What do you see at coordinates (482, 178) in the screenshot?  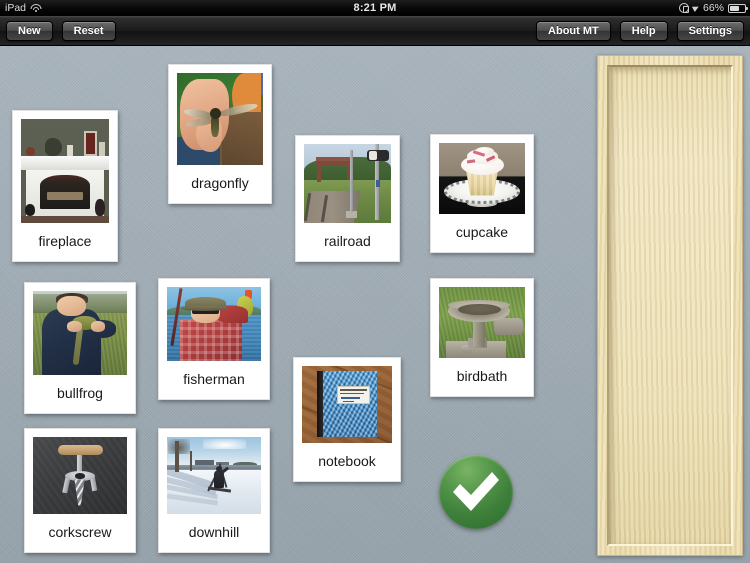 I see `card-image-cupcake` at bounding box center [482, 178].